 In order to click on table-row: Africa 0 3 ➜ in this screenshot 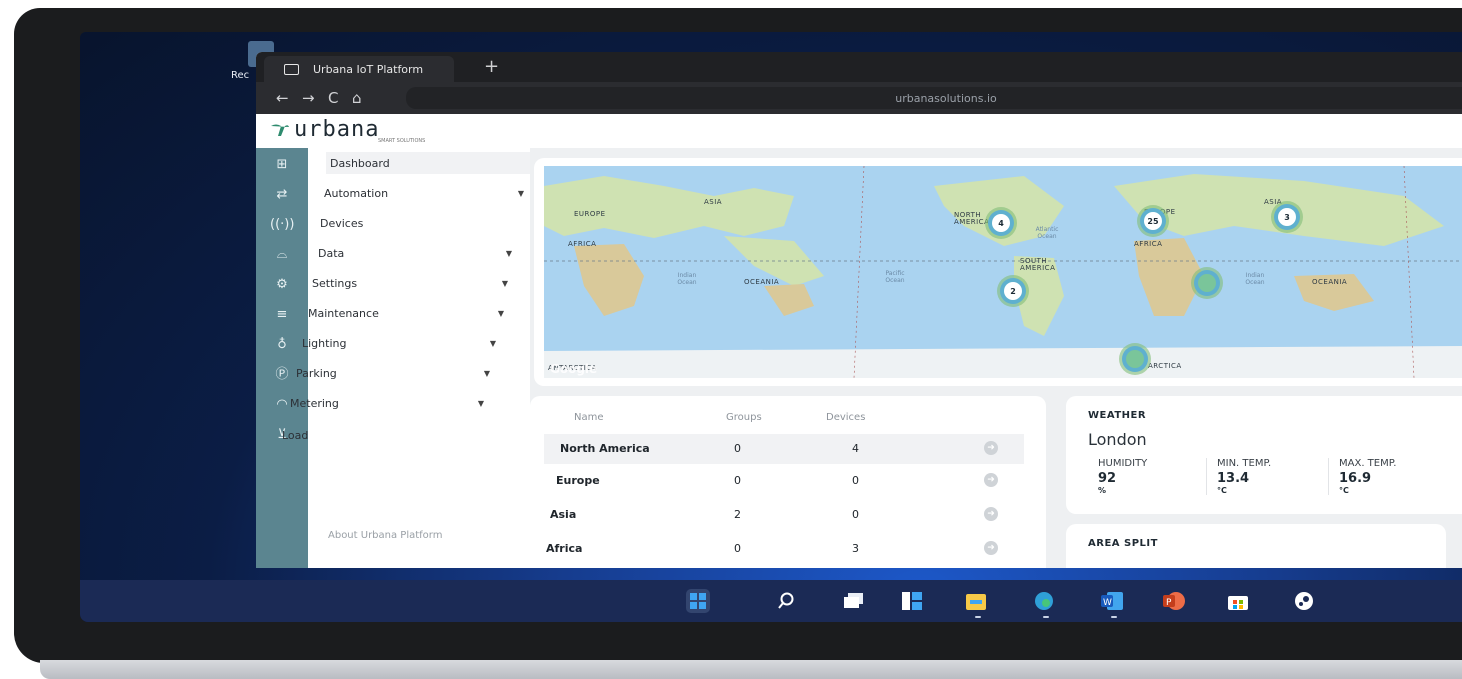, I will do `click(784, 549)`.